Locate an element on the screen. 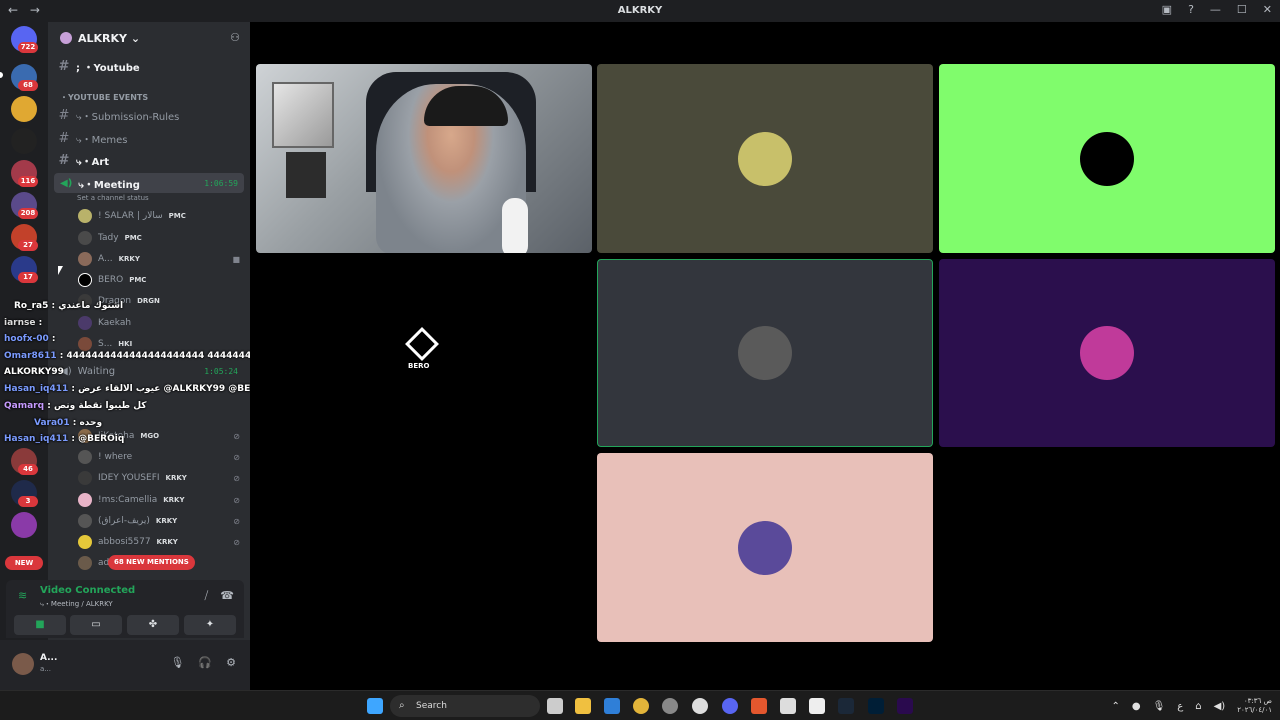 The height and width of the screenshot is (720, 1280). search-box: ⌕ Search is located at coordinates (465, 706).